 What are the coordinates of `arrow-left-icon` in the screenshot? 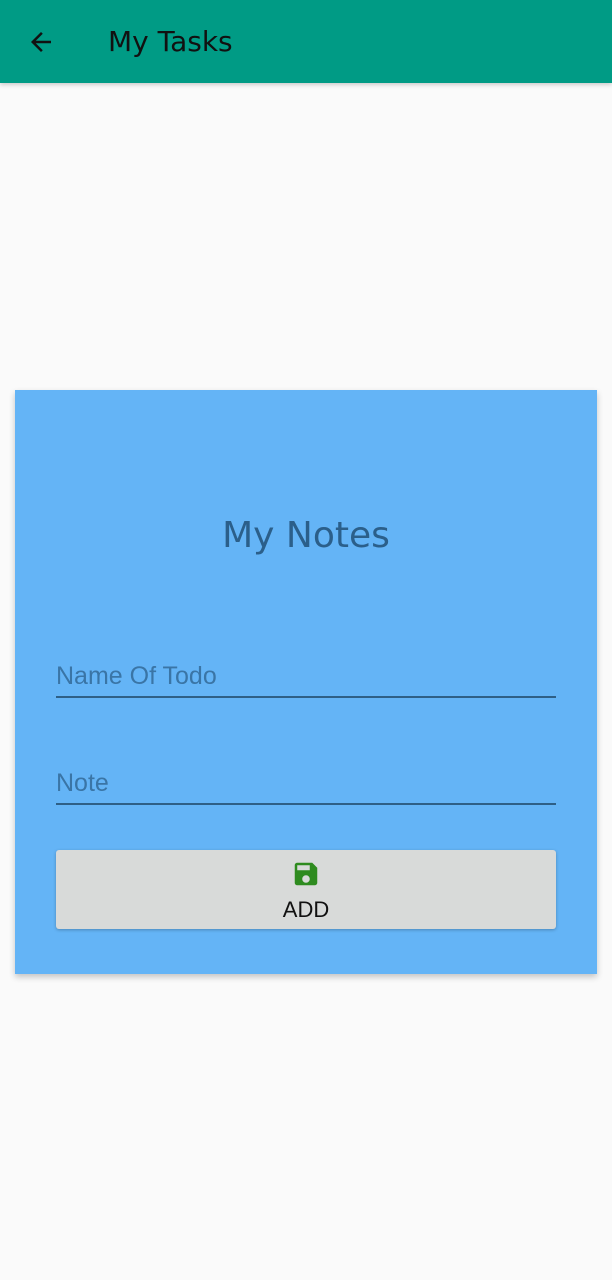 It's located at (41, 42).